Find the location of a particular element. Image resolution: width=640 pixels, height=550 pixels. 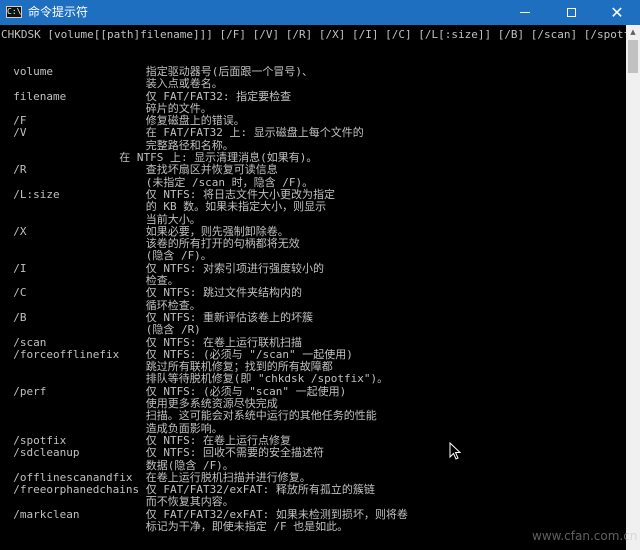

scroll-up-icon: ▲ is located at coordinates (633, 32).